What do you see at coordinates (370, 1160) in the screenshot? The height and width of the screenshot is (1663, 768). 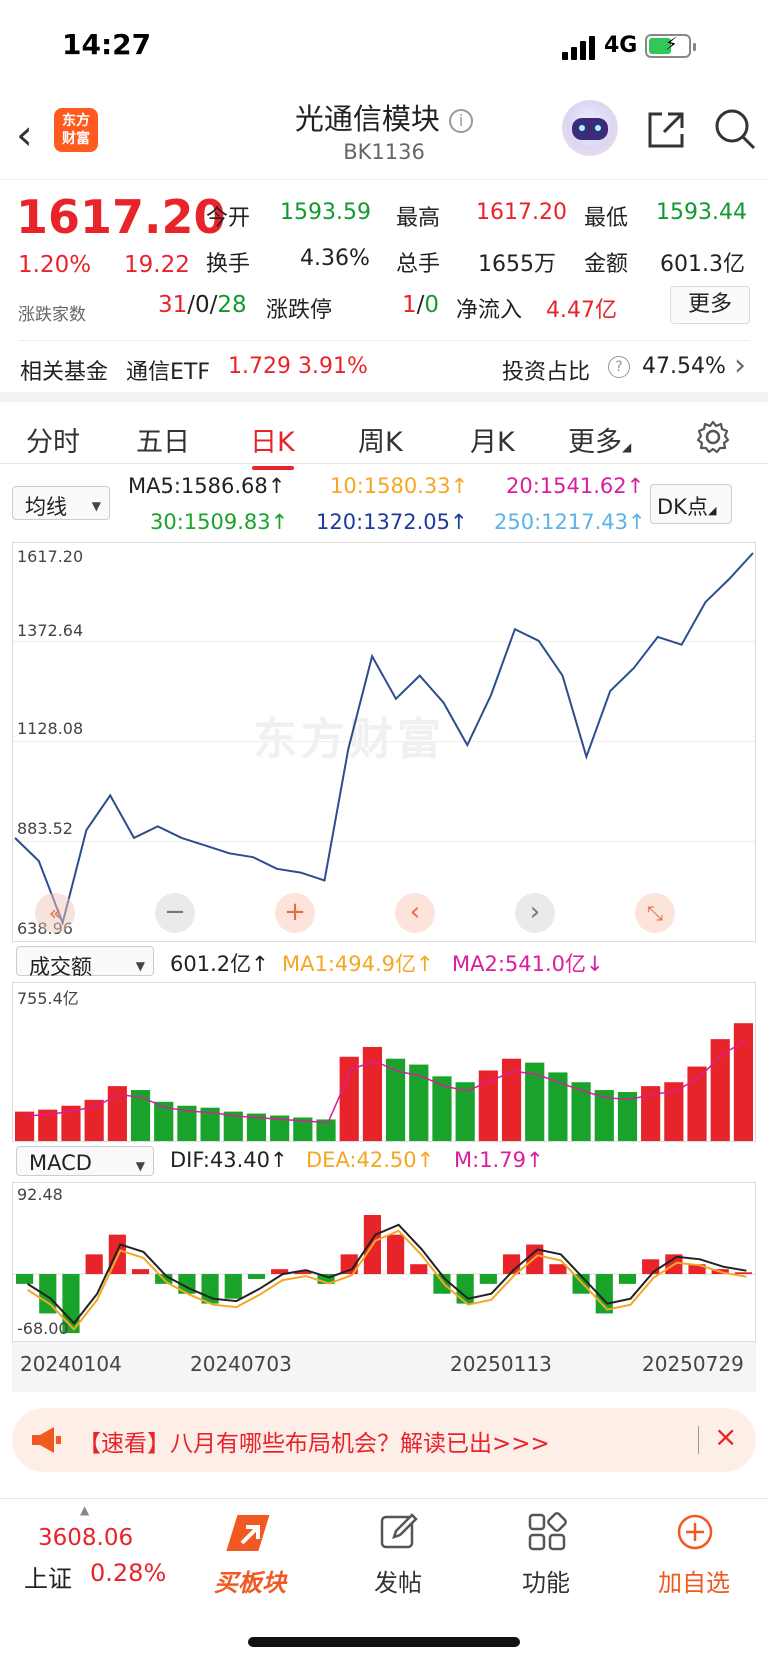 I see `macd-dea: DEA:42.50↑` at bounding box center [370, 1160].